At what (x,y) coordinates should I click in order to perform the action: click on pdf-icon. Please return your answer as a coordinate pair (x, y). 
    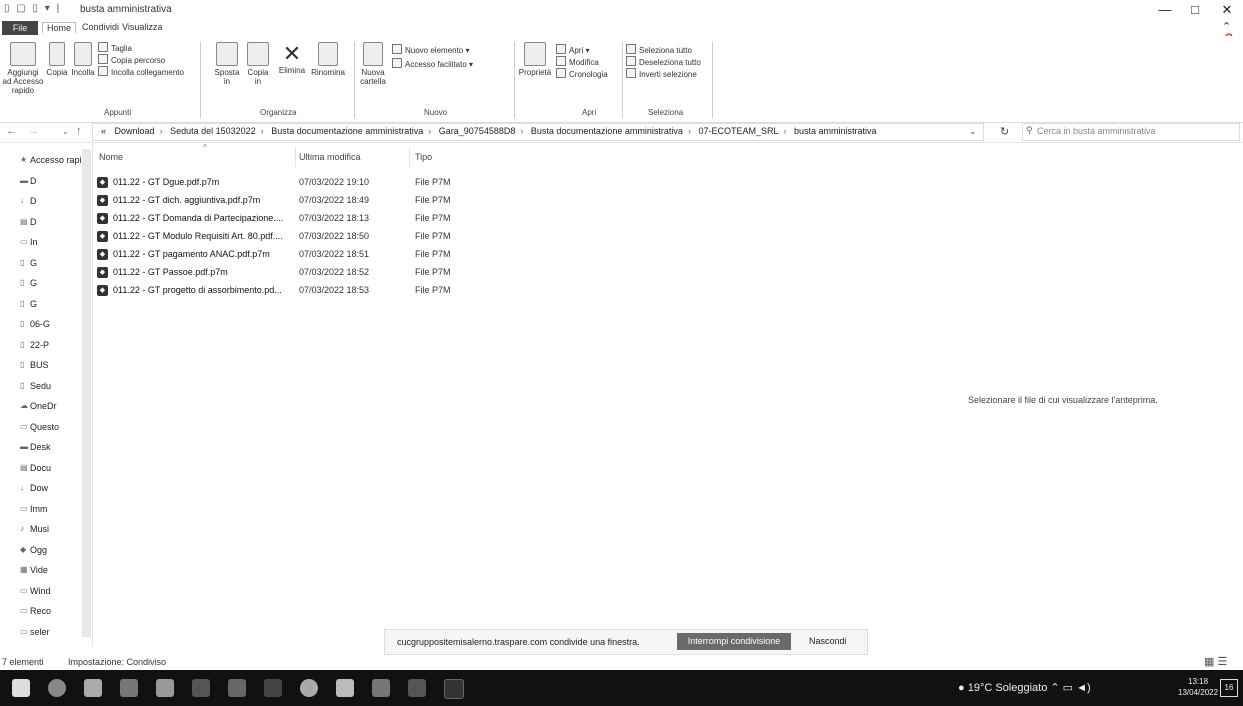
    Looking at the image, I should click on (381, 688).